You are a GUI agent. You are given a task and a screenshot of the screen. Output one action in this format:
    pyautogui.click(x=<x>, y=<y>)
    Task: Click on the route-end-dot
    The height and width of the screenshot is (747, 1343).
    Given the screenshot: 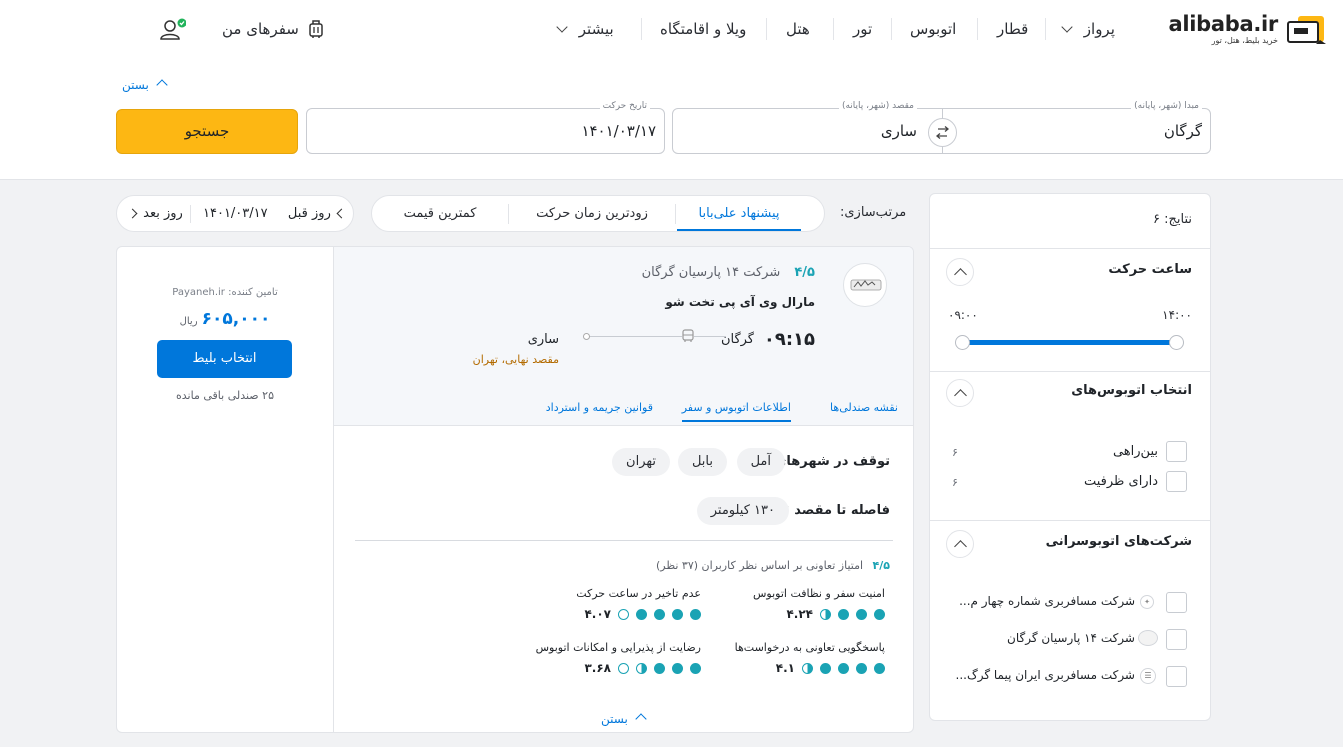 What is the action you would take?
    pyautogui.click(x=586, y=336)
    